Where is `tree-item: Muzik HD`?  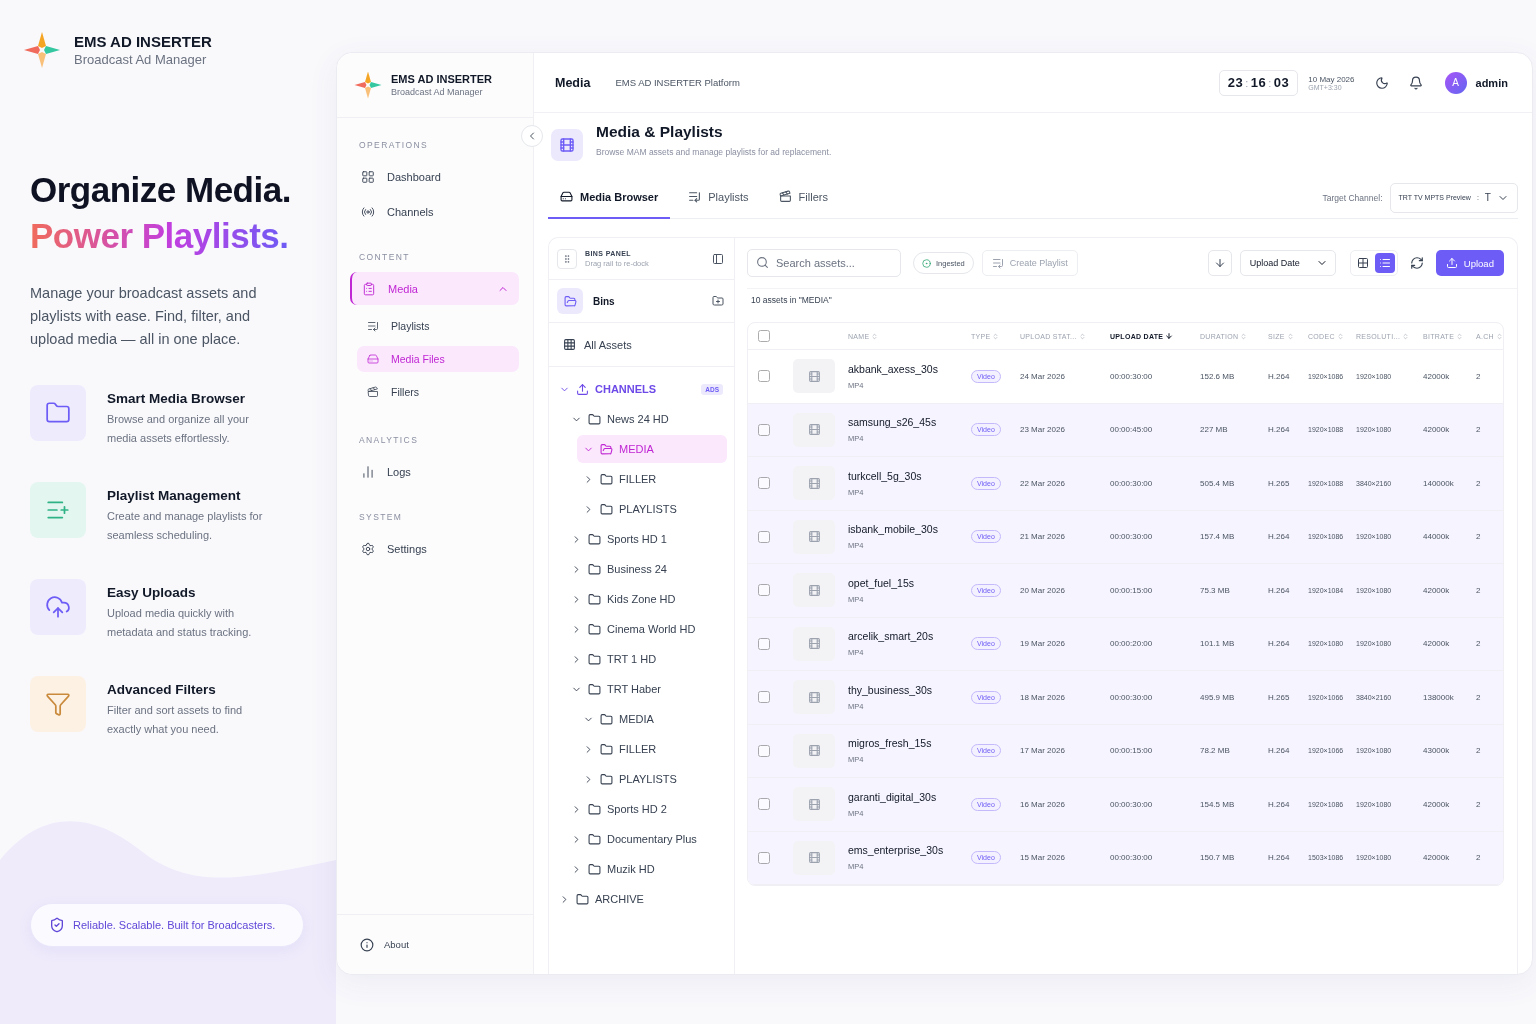 tree-item: Muzik HD is located at coordinates (646, 869).